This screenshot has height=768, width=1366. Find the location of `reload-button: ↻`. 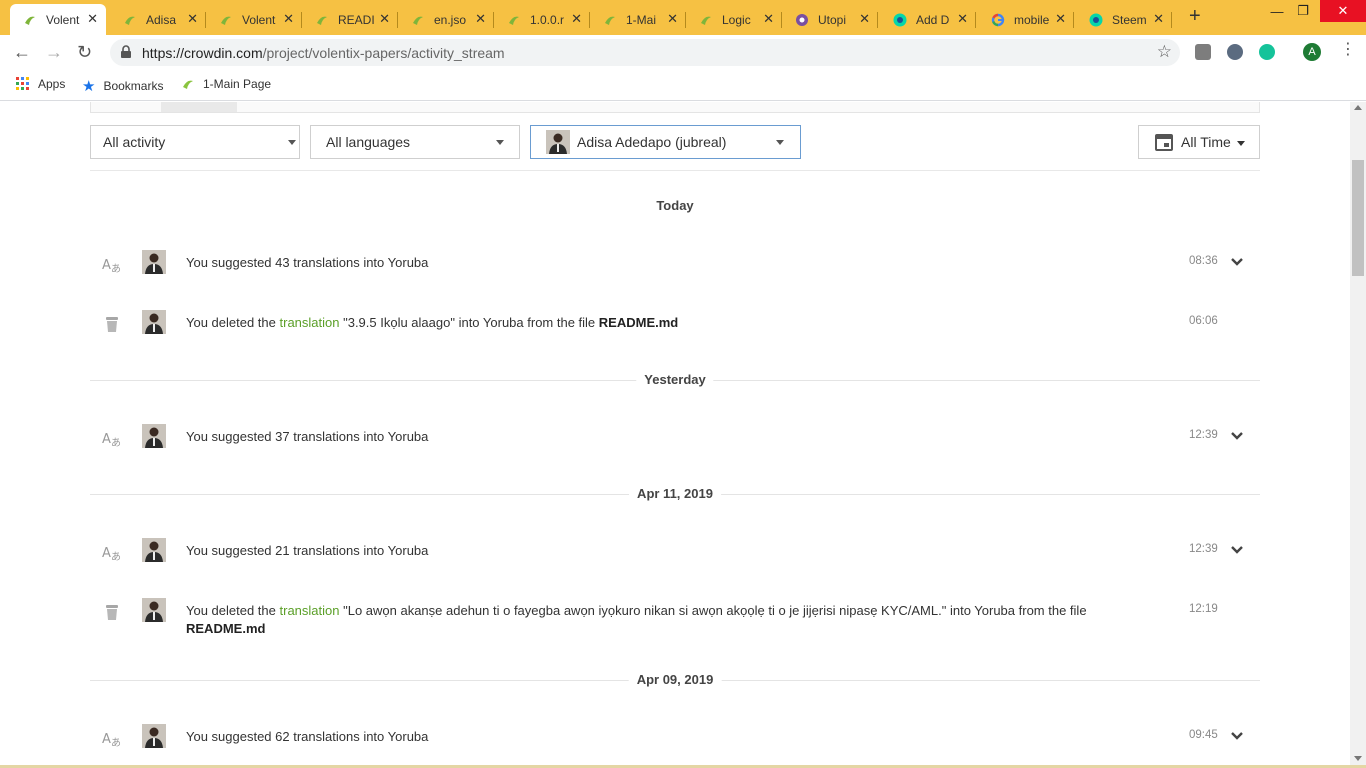

reload-button: ↻ is located at coordinates (84, 52).